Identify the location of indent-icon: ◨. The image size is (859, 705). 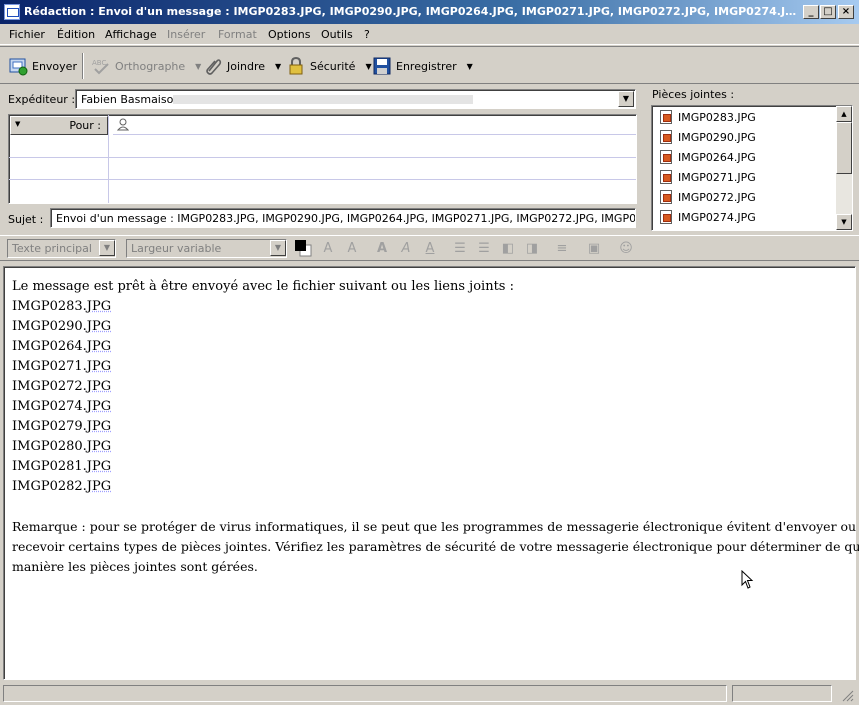
(532, 249).